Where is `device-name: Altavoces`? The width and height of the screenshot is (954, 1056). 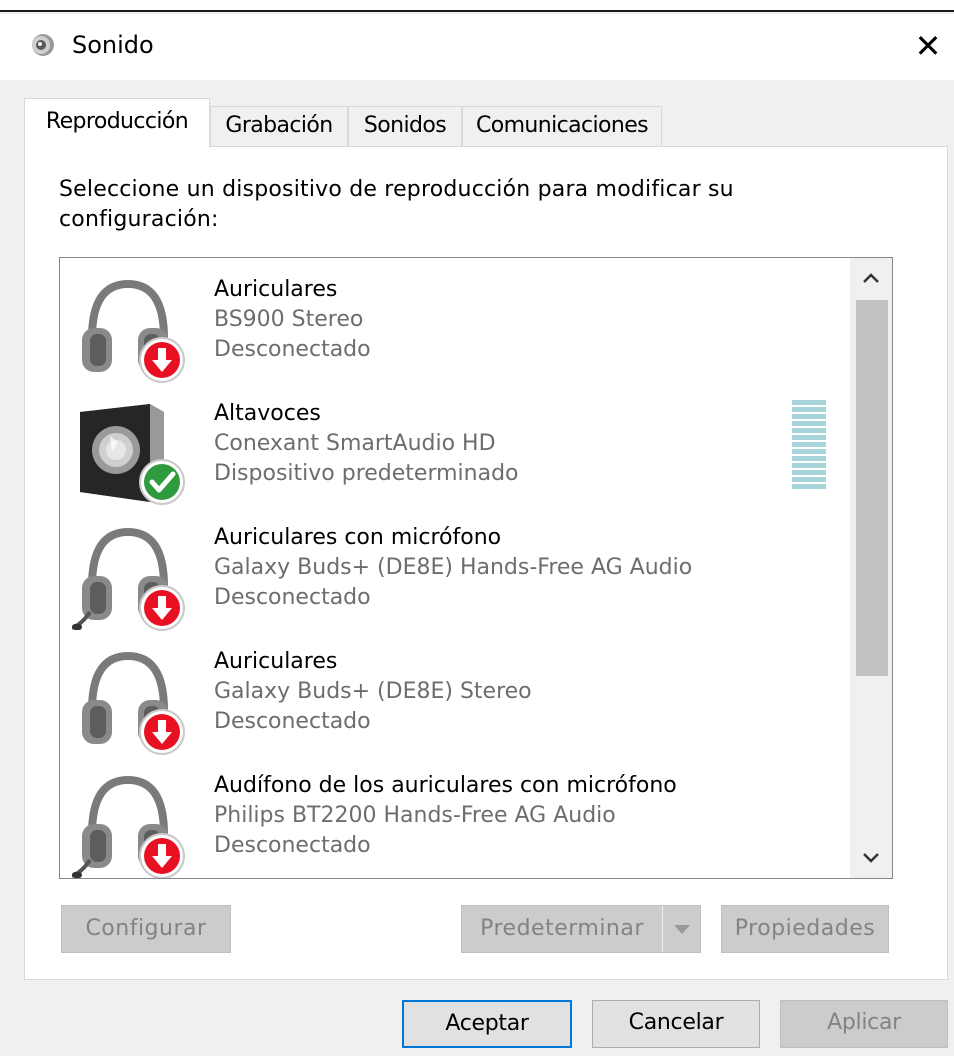
device-name: Altavoces is located at coordinates (267, 413).